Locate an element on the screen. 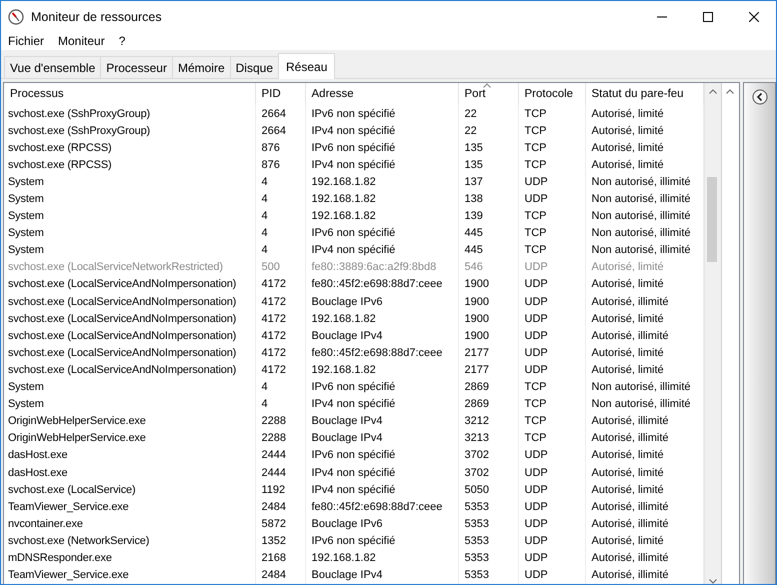 This screenshot has height=585, width=777. table-cell: 2288 is located at coordinates (280, 421).